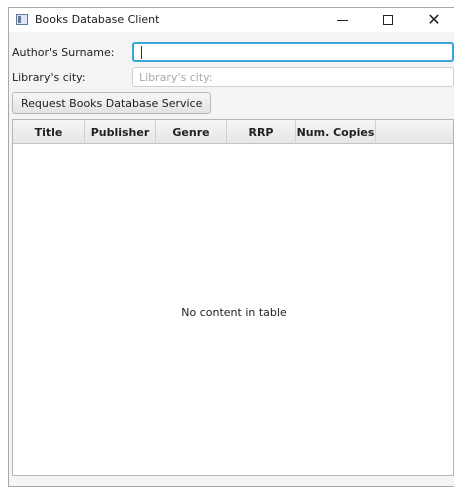 This screenshot has width=454, height=487. Describe the element at coordinates (112, 103) in the screenshot. I see `request-books-button: Request Books Database Service` at that location.